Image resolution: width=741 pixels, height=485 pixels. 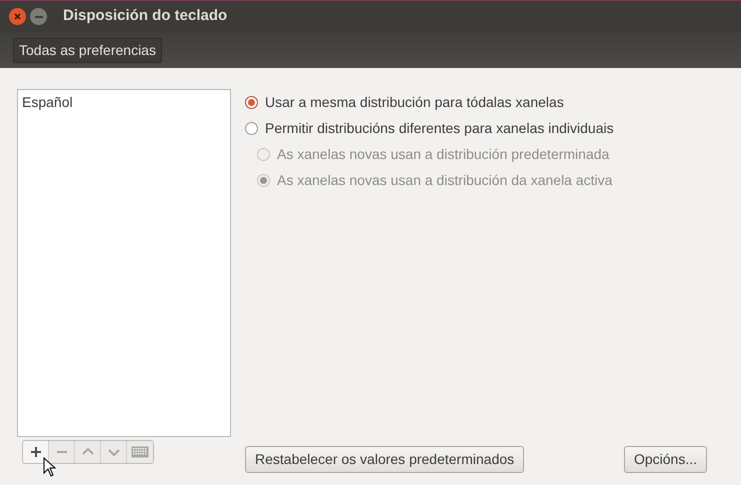 What do you see at coordinates (38, 16) in the screenshot?
I see `minimize-icon` at bounding box center [38, 16].